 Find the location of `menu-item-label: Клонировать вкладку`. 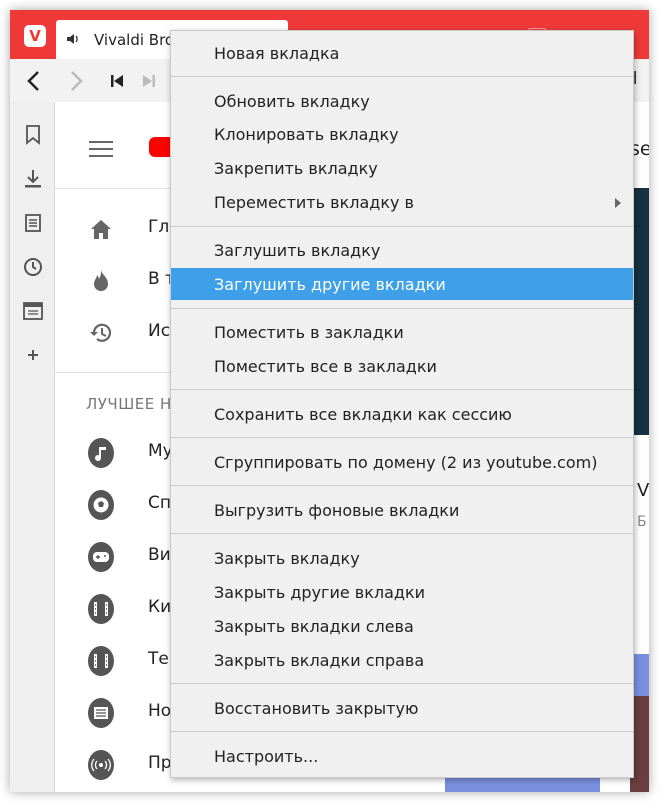

menu-item-label: Клонировать вкладку is located at coordinates (306, 134).